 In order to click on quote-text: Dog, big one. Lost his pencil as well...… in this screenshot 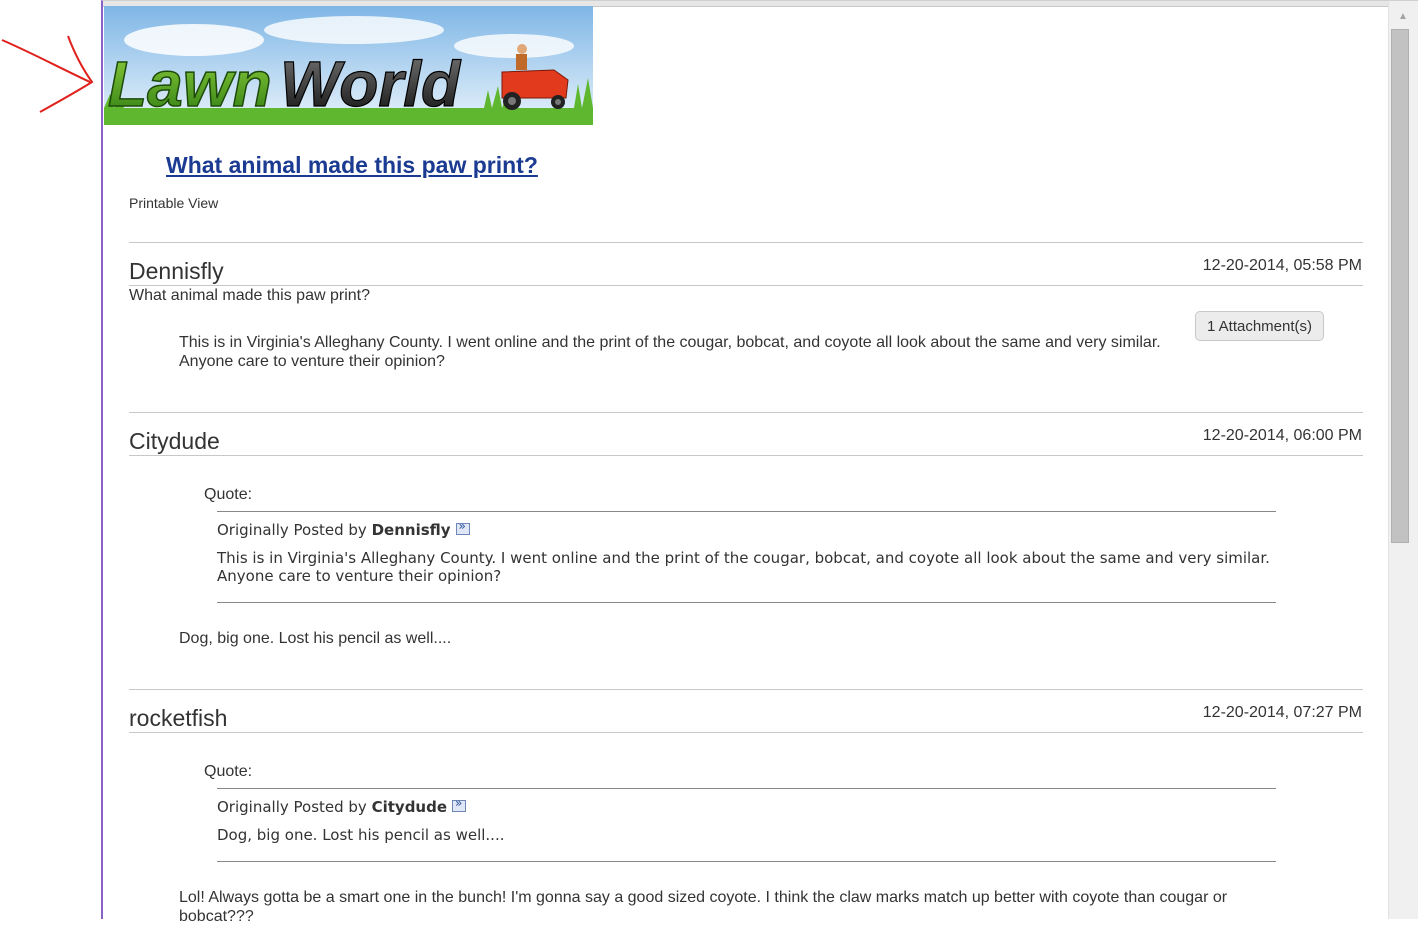, I will do `click(361, 835)`.